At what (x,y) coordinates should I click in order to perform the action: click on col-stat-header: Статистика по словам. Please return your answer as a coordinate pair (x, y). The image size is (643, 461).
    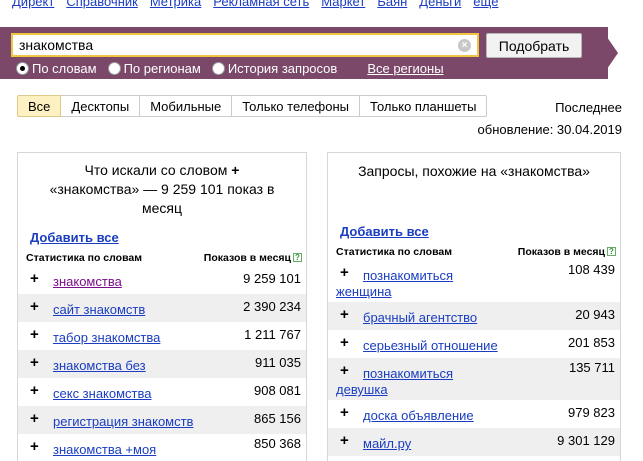
    Looking at the image, I should click on (394, 252).